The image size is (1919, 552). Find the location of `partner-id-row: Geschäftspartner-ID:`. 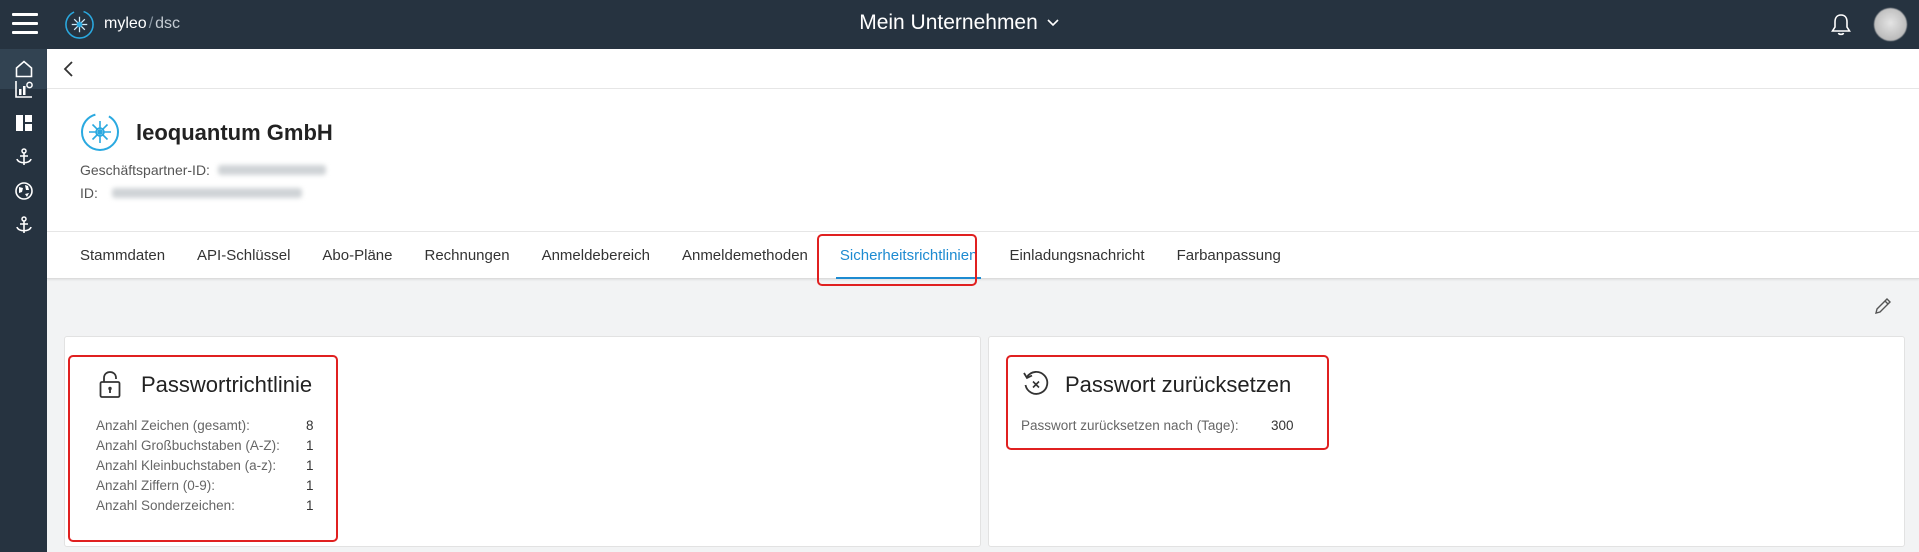

partner-id-row: Geschäftspartner-ID: is located at coordinates (203, 170).